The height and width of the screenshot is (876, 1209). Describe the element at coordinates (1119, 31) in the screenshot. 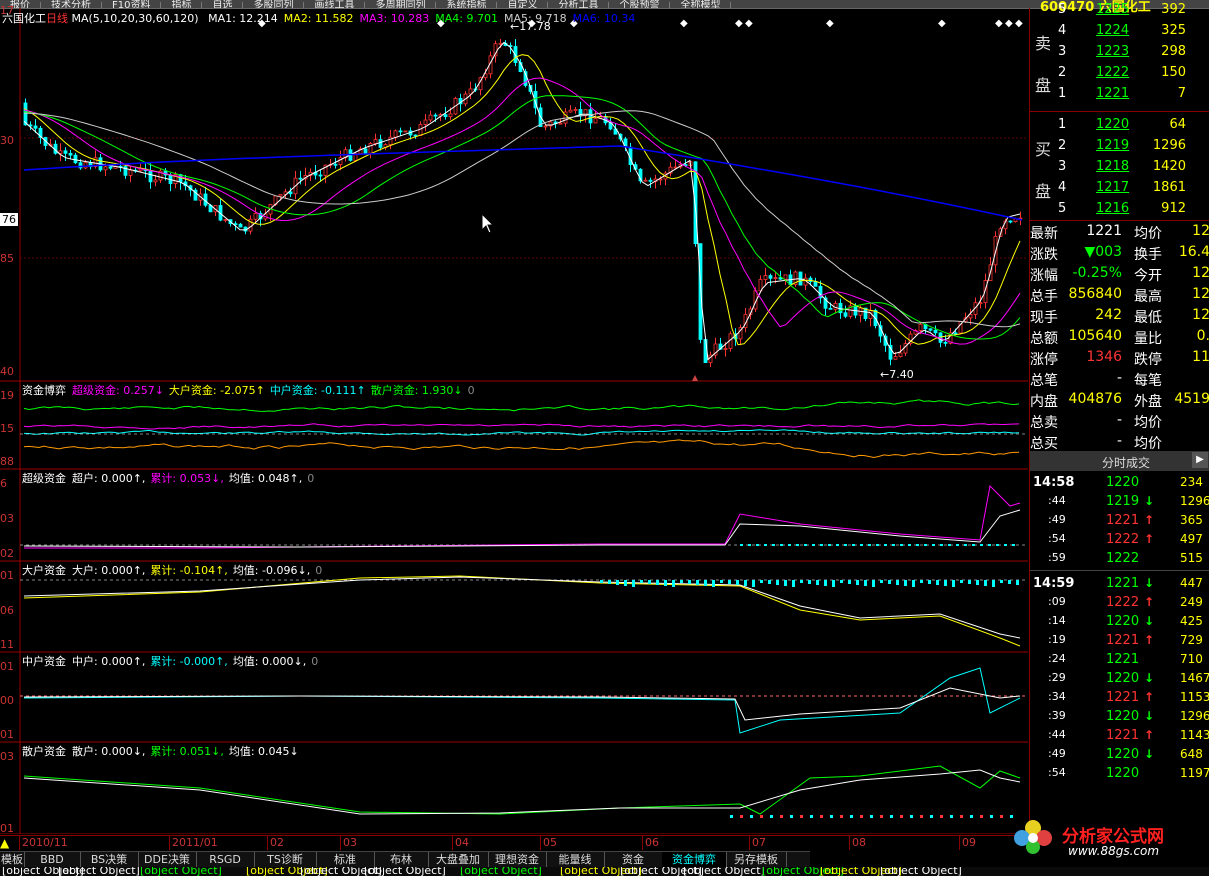

I see `sells-level-row: 4 1224 325` at that location.